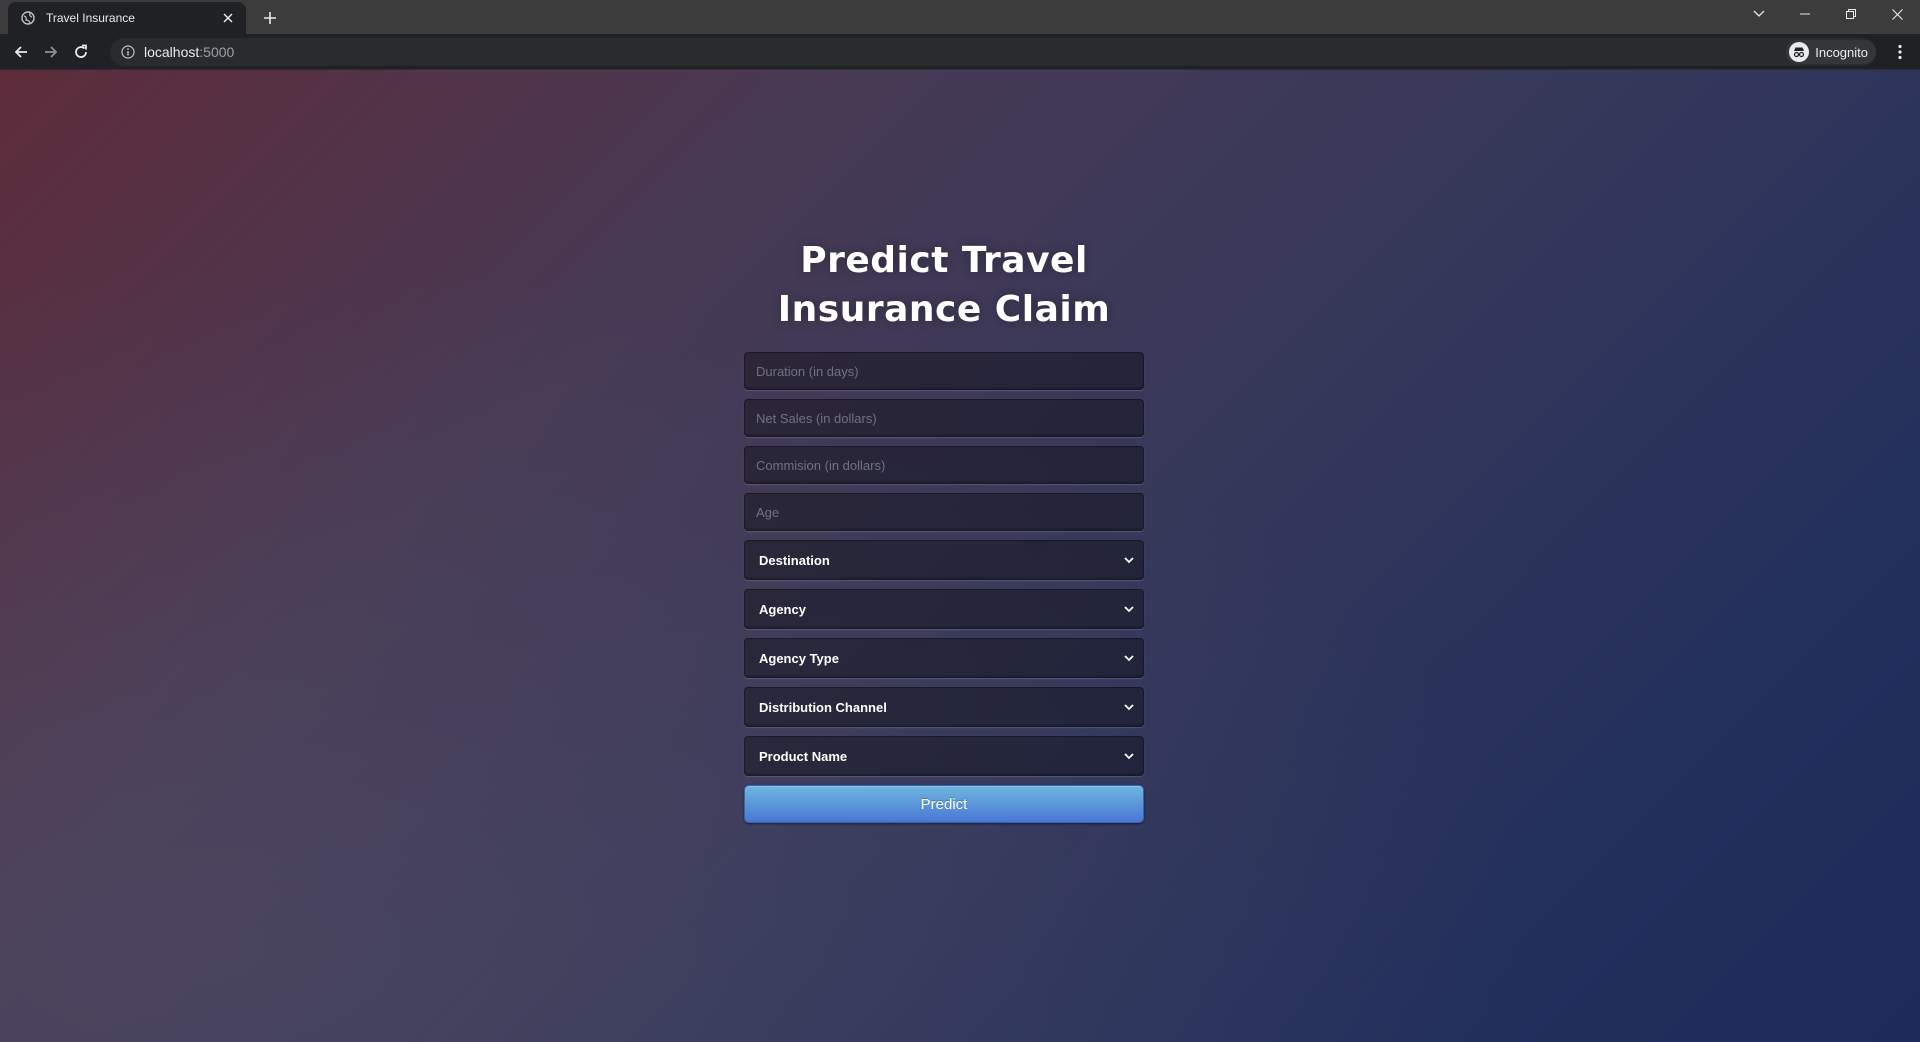 The image size is (1920, 1042). Describe the element at coordinates (944, 285) in the screenshot. I see `page-title: Predict Travel Insurance Claim` at that location.